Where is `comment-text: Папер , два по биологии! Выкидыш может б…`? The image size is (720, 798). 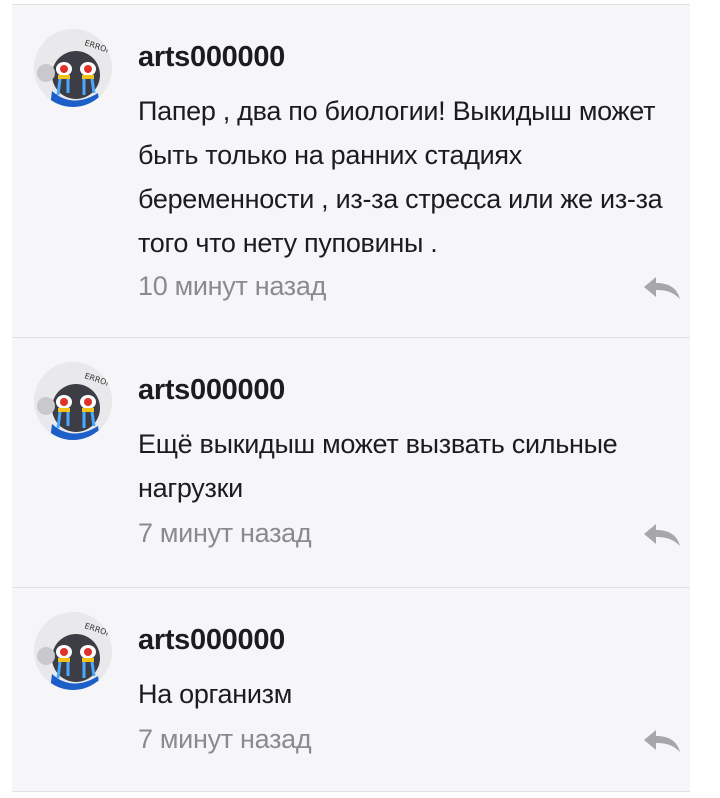 comment-text: Папер , два по биологии! Выкидыш может б… is located at coordinates (400, 177).